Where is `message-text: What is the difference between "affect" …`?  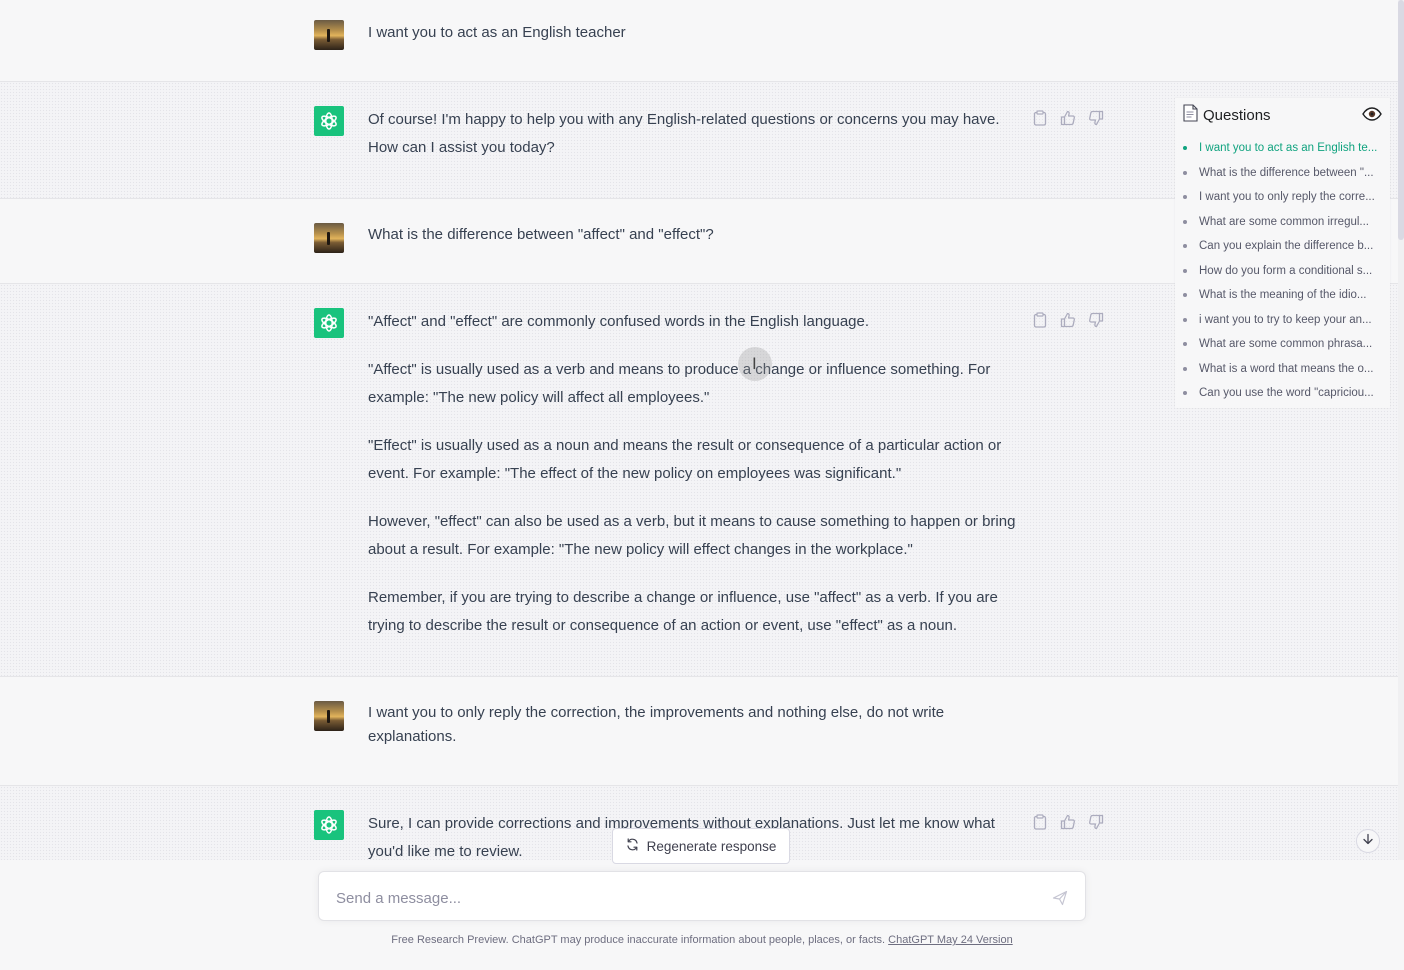
message-text: What is the difference between "affect" … is located at coordinates (541, 234).